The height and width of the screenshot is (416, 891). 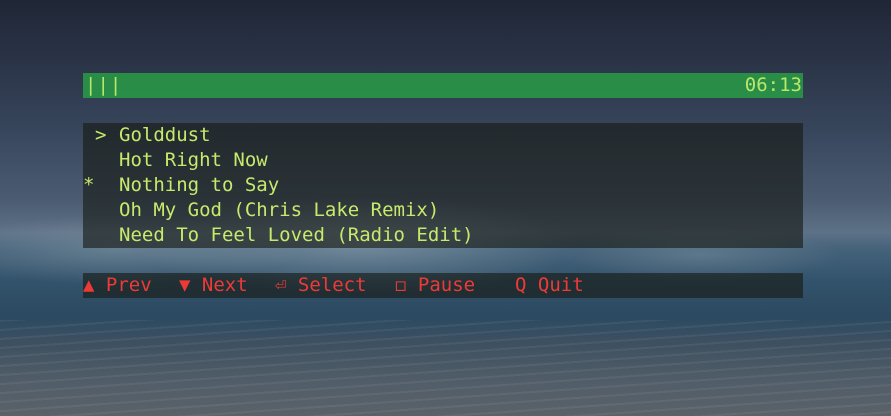 I want to click on prev-key-hint: ▲ Prev, so click(x=117, y=285).